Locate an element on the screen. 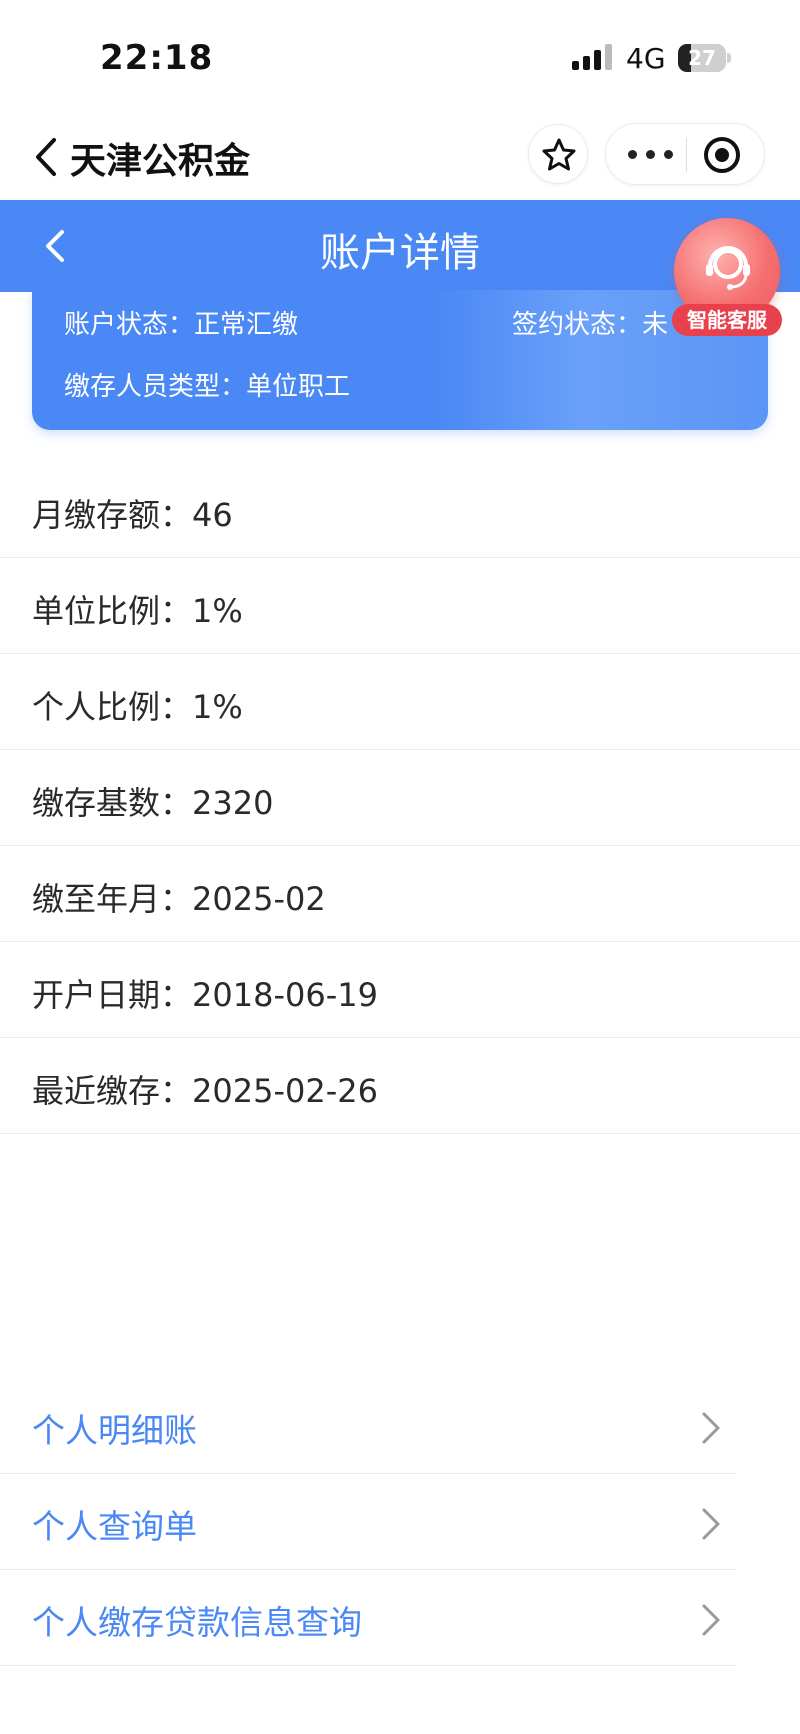  link-label: 个人明细账 is located at coordinates (114, 1430).